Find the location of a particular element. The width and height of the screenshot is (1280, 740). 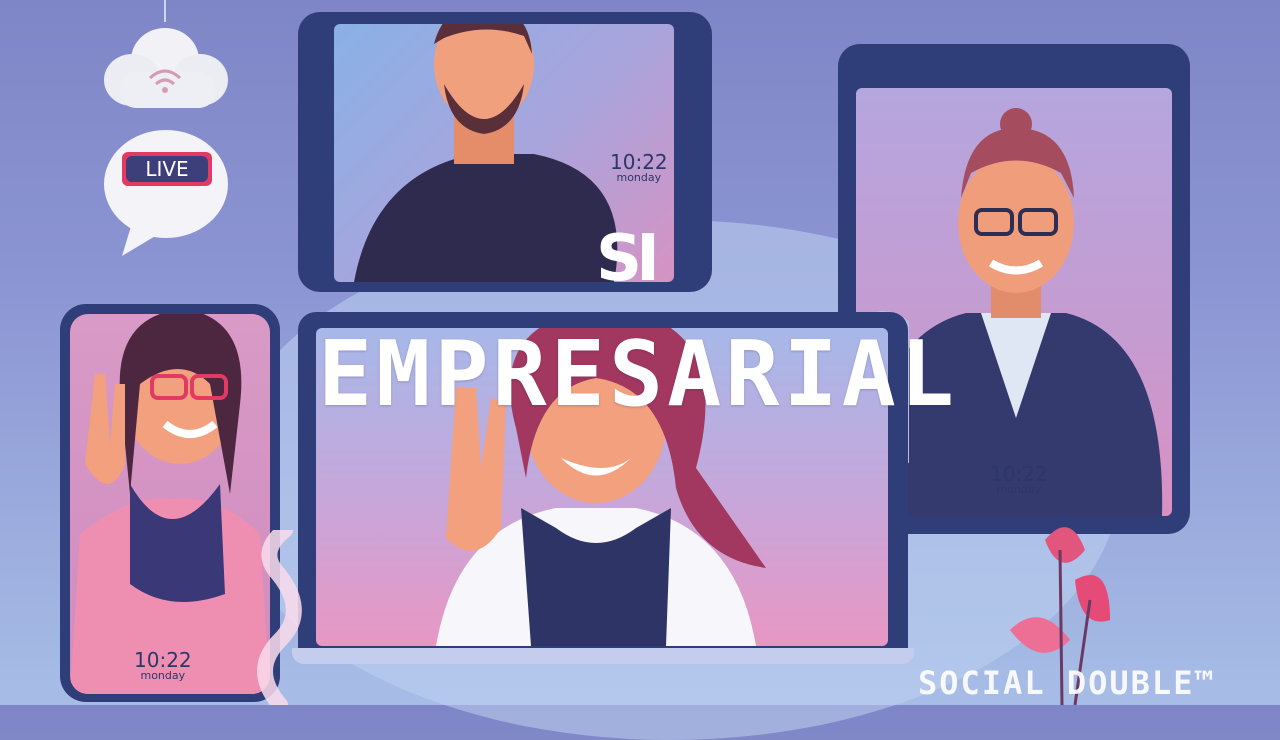

cloud-wifi-icon is located at coordinates (165, 57).